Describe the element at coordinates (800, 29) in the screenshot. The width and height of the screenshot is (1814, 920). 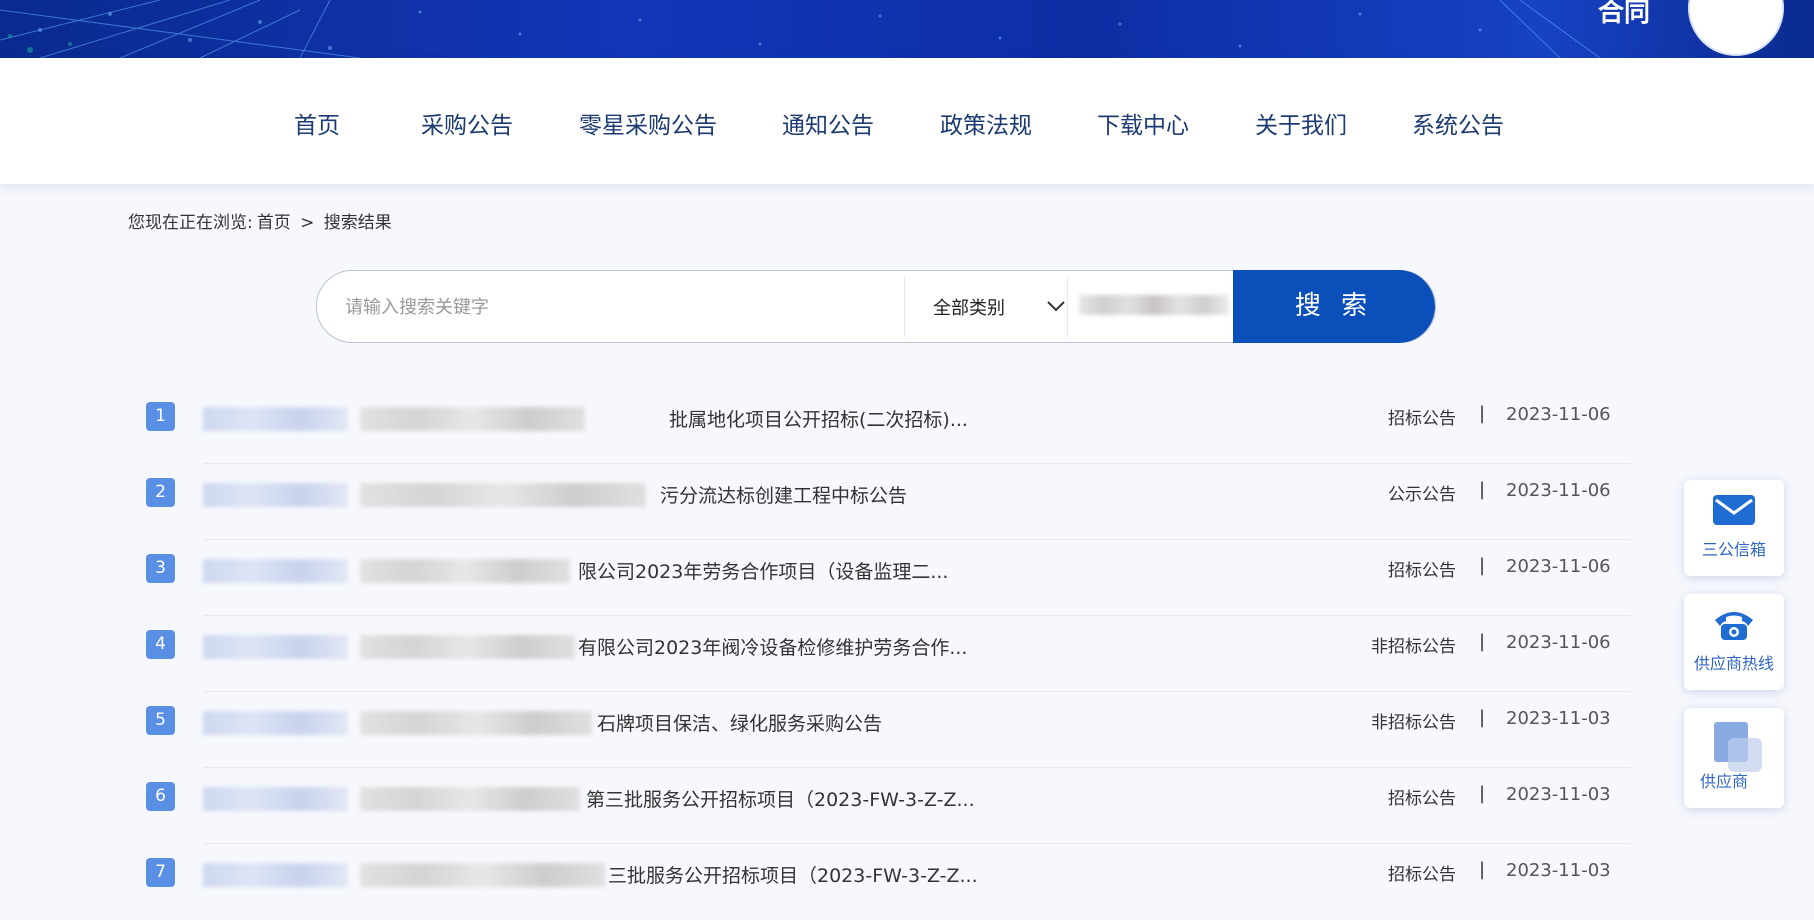
I see `banner-network-graphic` at that location.